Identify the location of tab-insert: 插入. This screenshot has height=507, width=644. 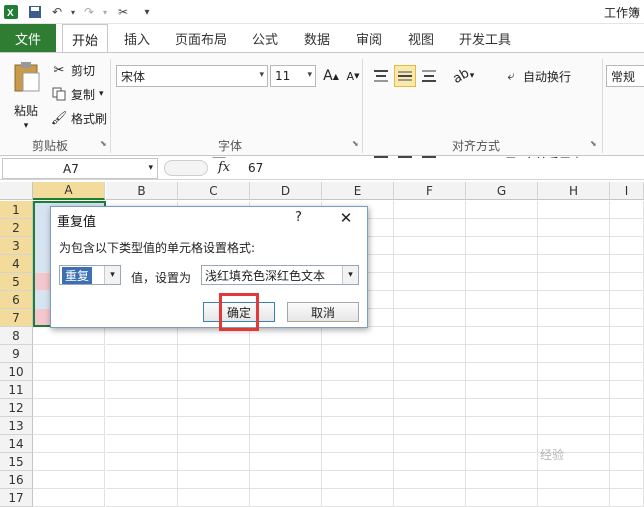
(137, 38).